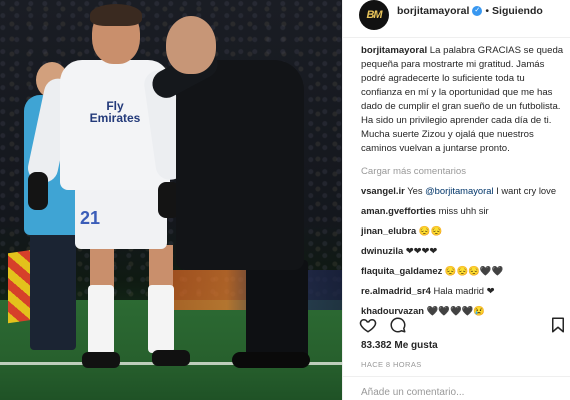 The height and width of the screenshot is (400, 570). I want to click on player-hair, so click(116, 15).